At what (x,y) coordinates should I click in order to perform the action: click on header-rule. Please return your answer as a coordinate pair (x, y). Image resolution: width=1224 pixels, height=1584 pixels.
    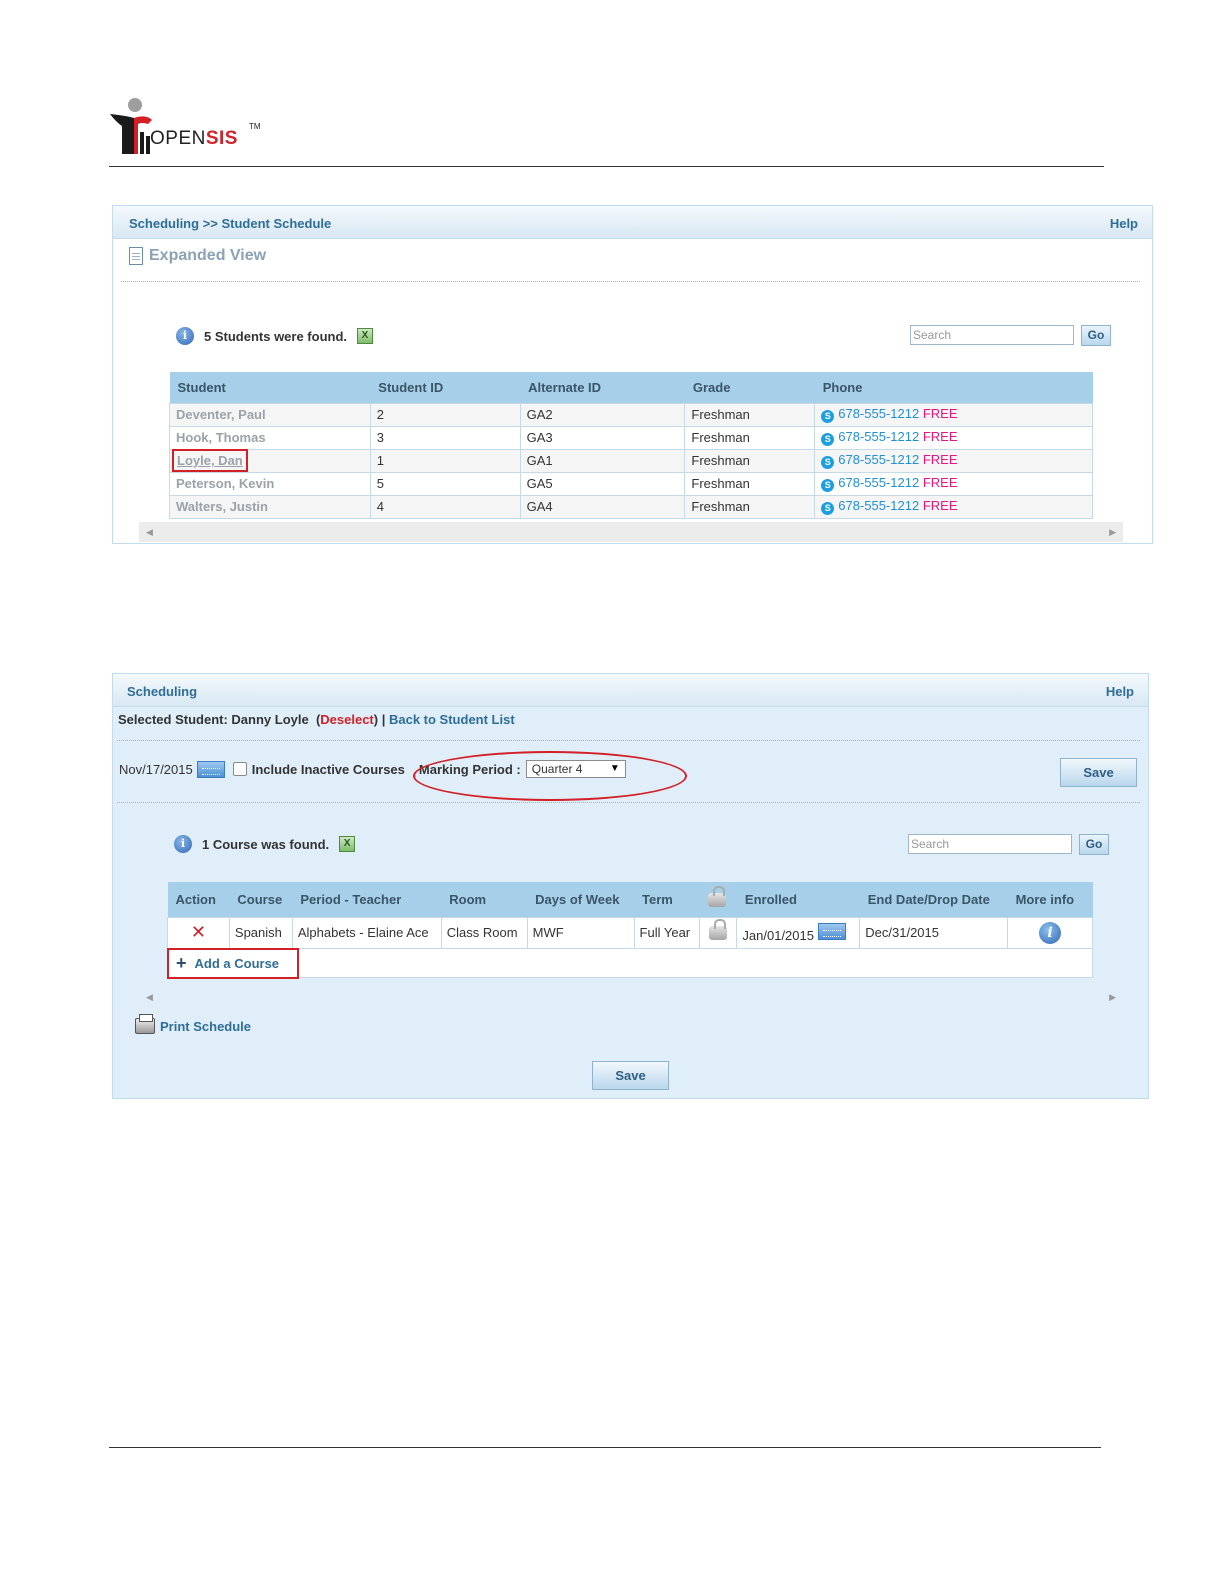
    Looking at the image, I should click on (606, 166).